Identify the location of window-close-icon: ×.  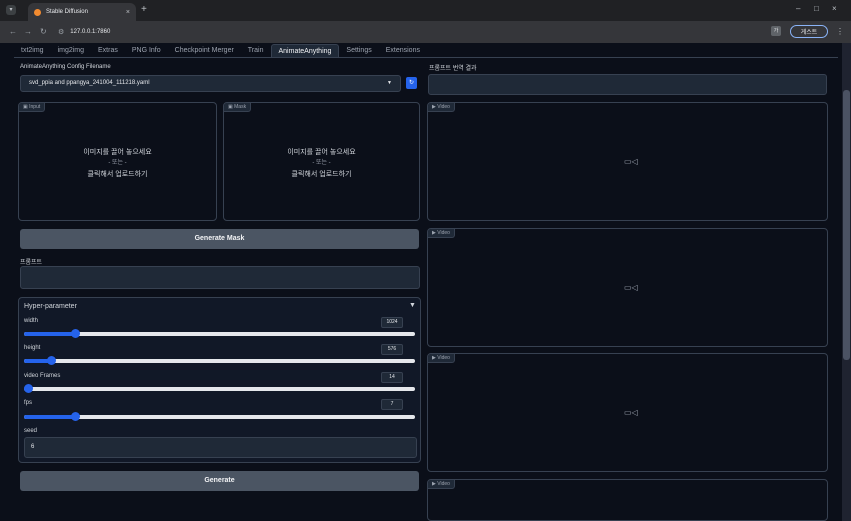
(834, 8).